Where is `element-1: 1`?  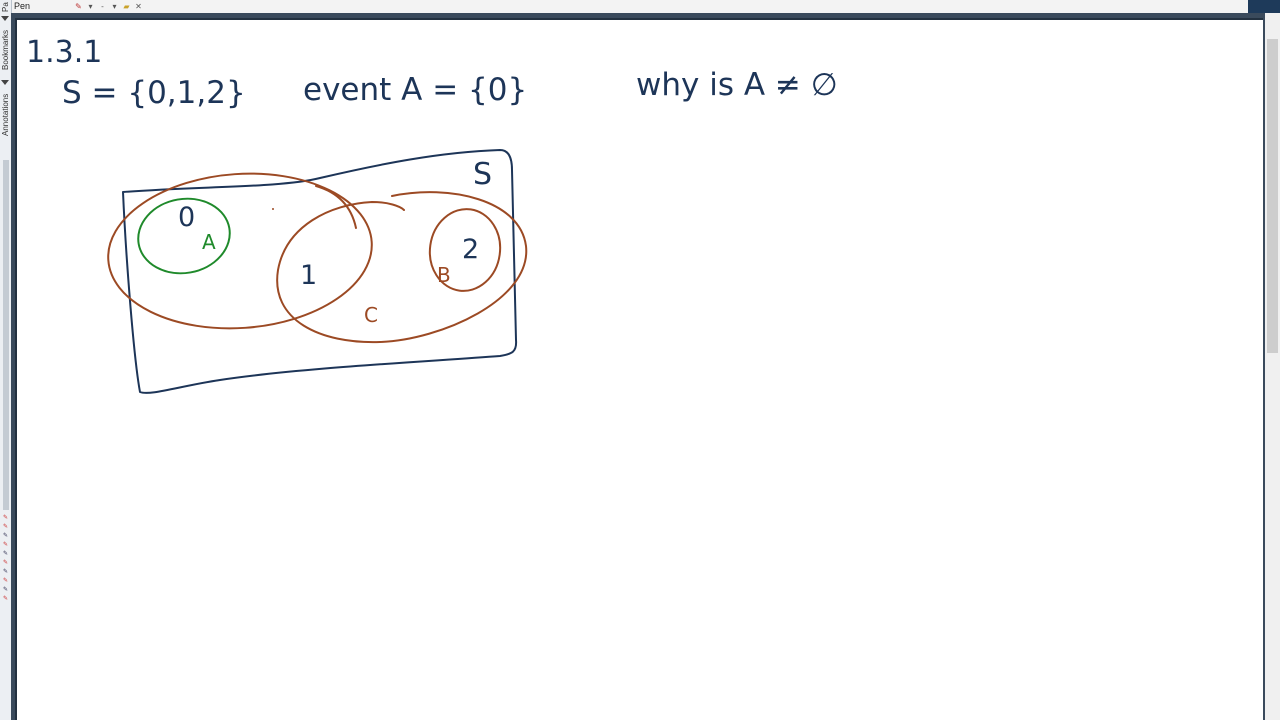 element-1: 1 is located at coordinates (308, 275).